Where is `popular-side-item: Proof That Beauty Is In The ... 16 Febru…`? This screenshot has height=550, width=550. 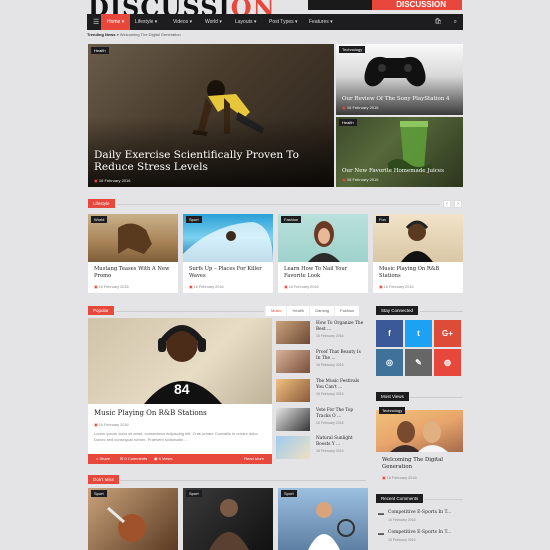
popular-side-item: Proof That Beauty Is In The ... 16 Febru… is located at coordinates (321, 361).